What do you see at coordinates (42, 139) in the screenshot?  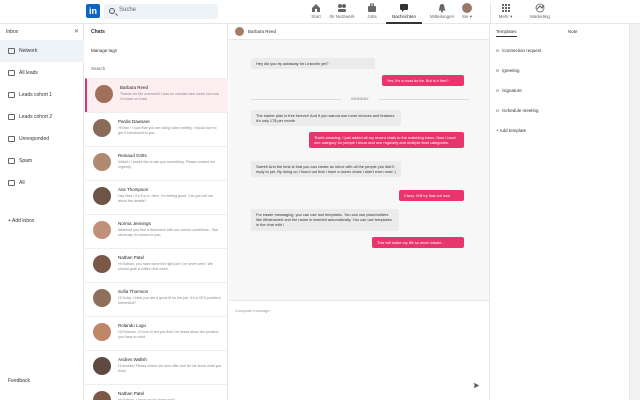 I see `folder-unresponded: Unresponded` at bounding box center [42, 139].